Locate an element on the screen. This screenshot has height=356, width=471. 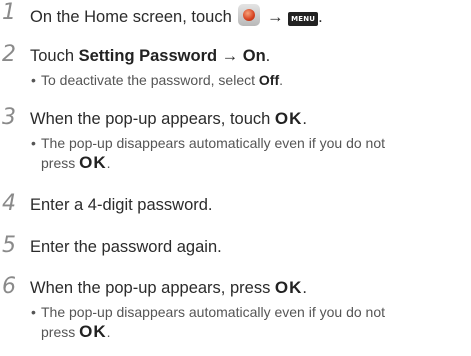
step-number: 2 is located at coordinates (9, 54).